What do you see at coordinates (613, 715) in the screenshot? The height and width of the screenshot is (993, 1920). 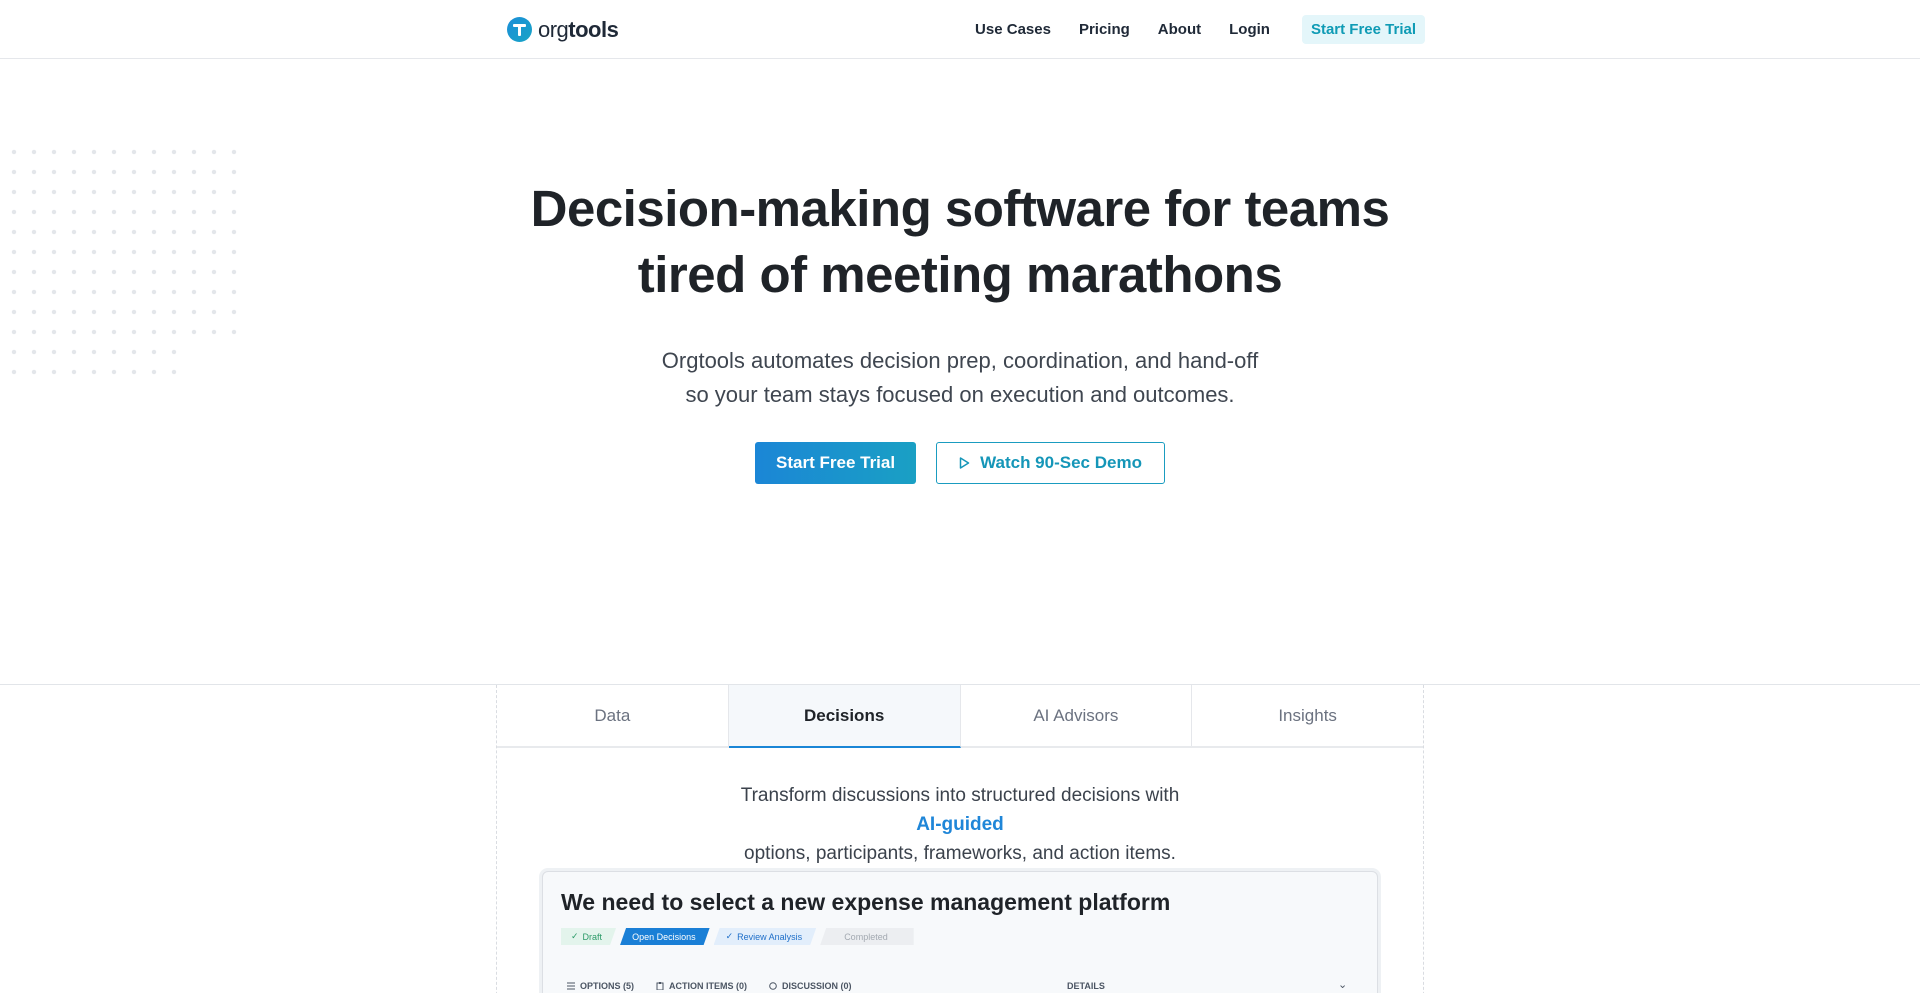 I see `tab-data: Data` at bounding box center [613, 715].